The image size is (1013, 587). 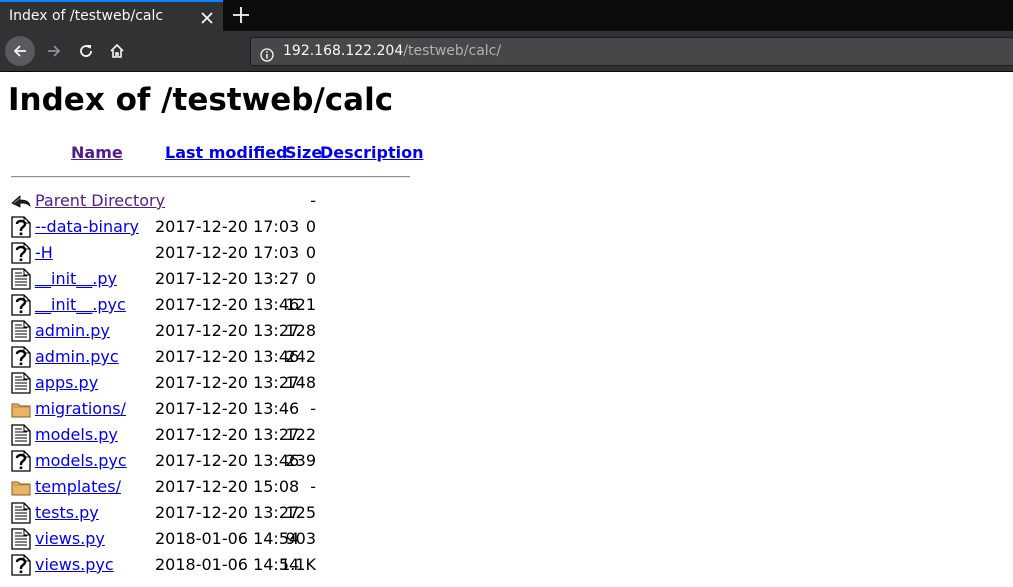 What do you see at coordinates (76, 435) in the screenshot?
I see `file-link: models.py` at bounding box center [76, 435].